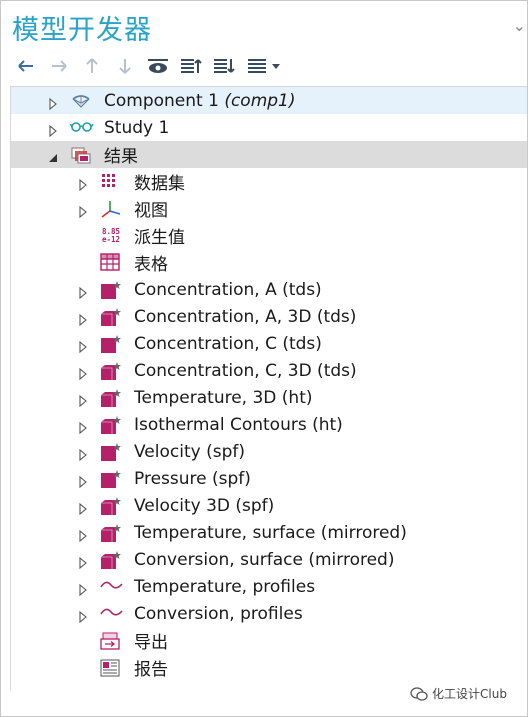 This screenshot has width=528, height=717. I want to click on wechat-icon, so click(419, 693).